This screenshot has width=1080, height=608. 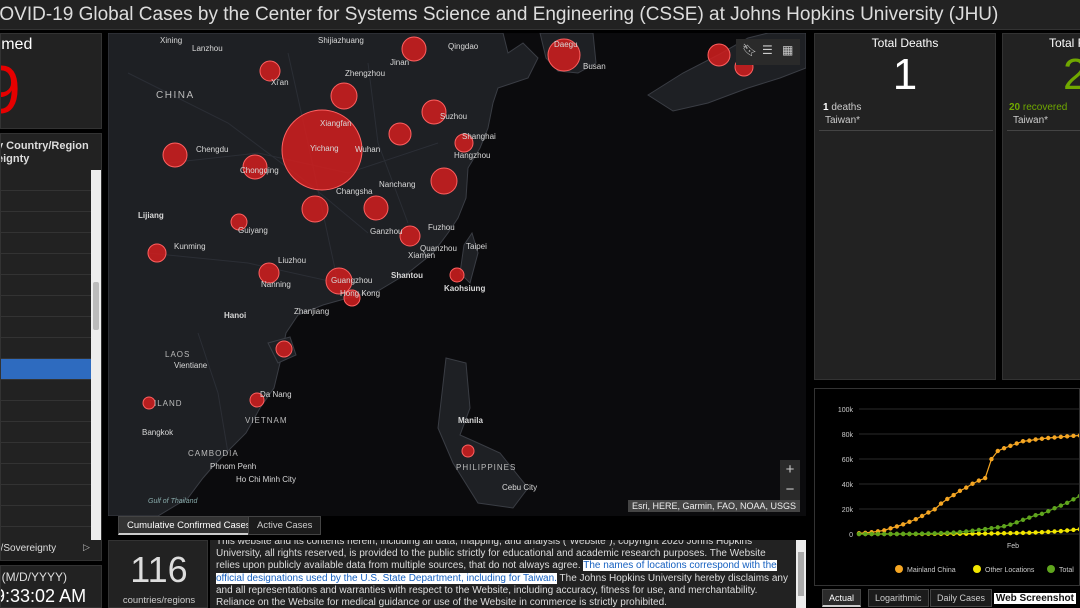 What do you see at coordinates (280, 82) in the screenshot?
I see `map-label: Xi'an` at bounding box center [280, 82].